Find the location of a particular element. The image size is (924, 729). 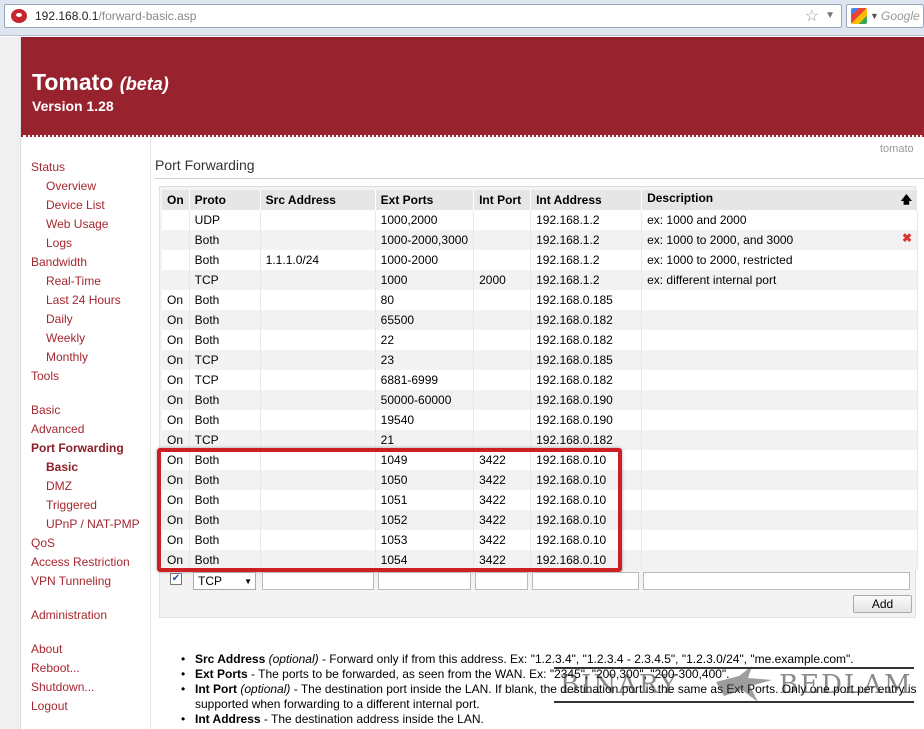

cell-ext-ports: 23 is located at coordinates (425, 360).